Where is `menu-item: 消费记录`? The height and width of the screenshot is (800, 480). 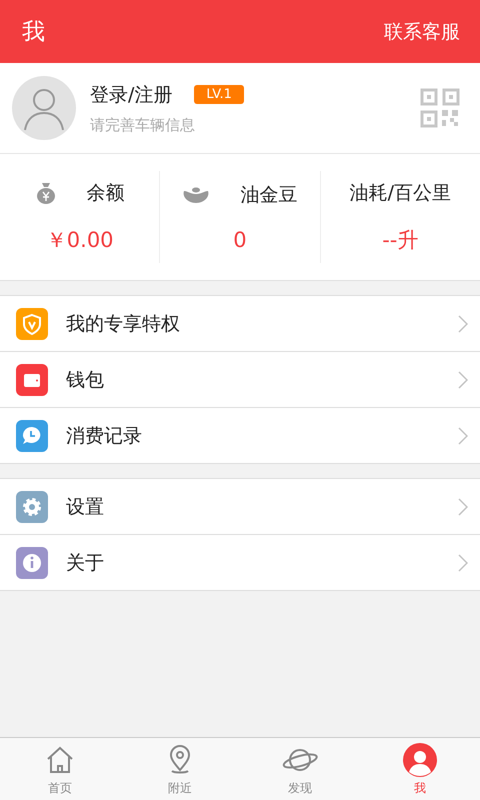
menu-item: 消费记录 is located at coordinates (240, 436).